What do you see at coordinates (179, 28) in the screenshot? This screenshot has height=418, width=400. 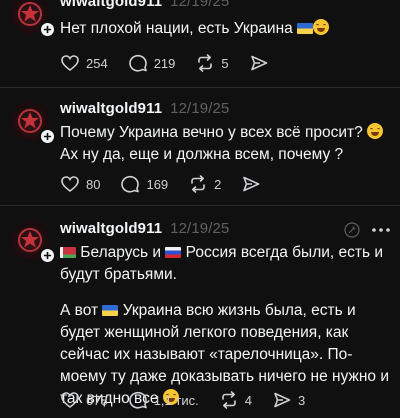 I see `post-text-line: Нет плохой нации, есть Украина` at bounding box center [179, 28].